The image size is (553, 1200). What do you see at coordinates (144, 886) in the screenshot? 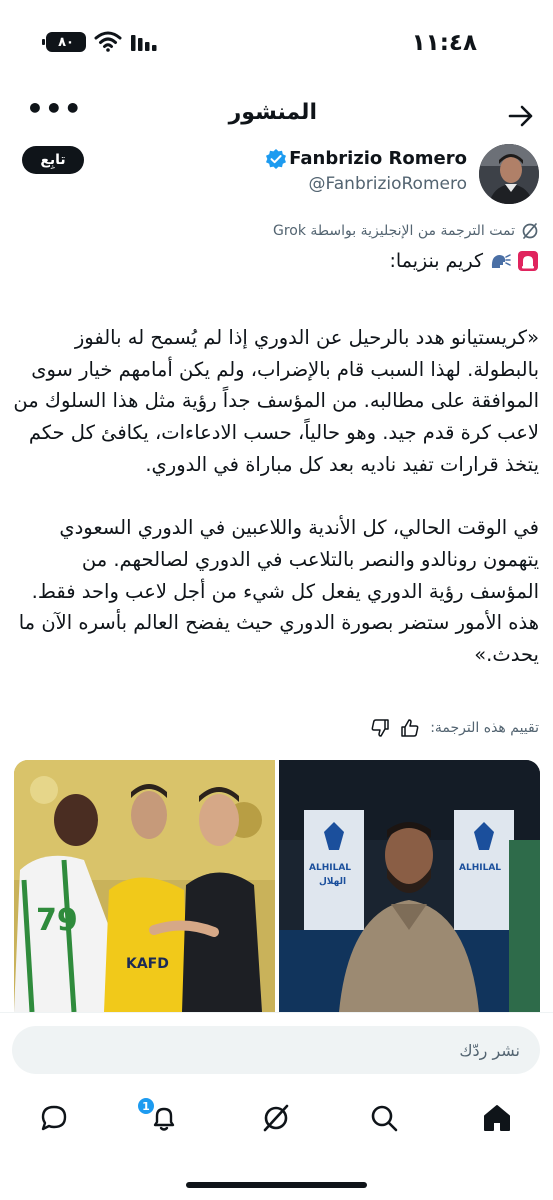
I see `image-match-referee: 79 KAFD` at bounding box center [144, 886].